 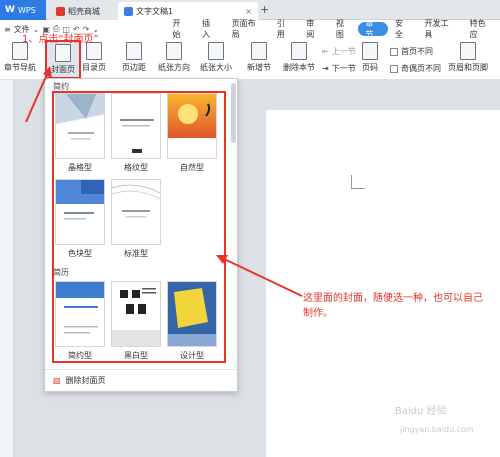 What do you see at coordinates (393, 306) in the screenshot?
I see `tip-annotation: 这里面的封面，随便选一种，也可以自己制作。` at bounding box center [393, 306].